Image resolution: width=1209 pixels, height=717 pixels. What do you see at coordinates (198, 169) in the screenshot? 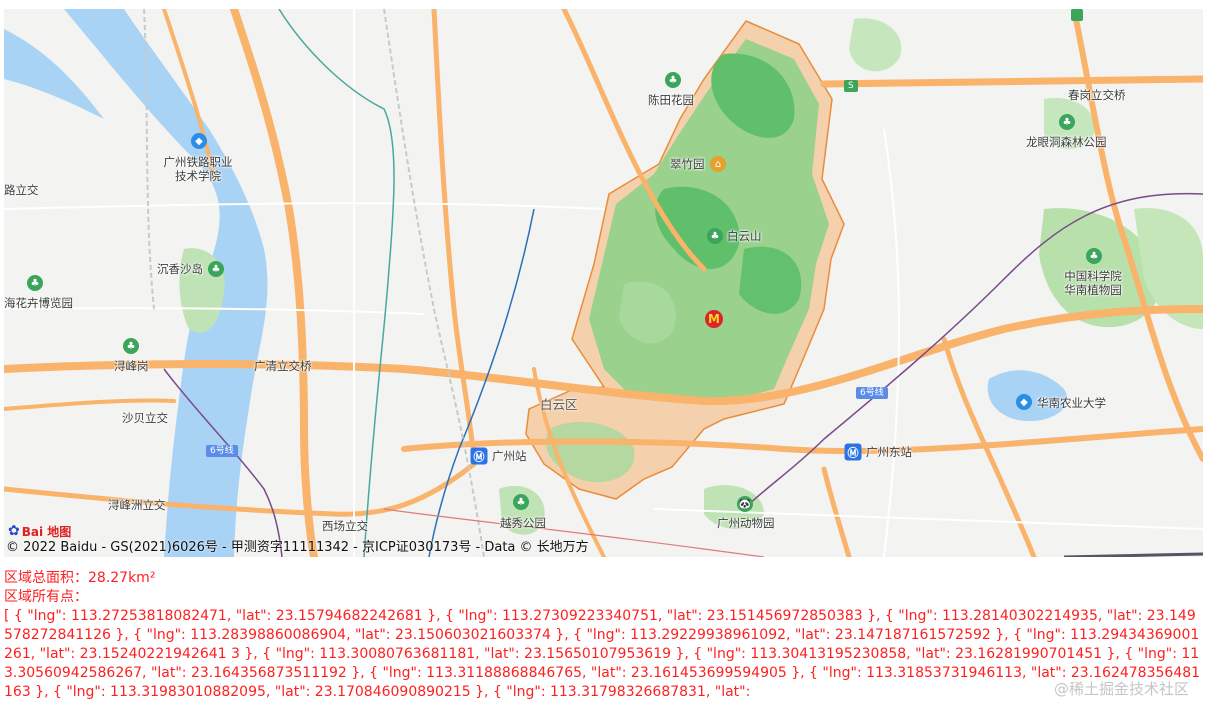
I see `label-railway-college: 广州铁路职业 技术学院` at bounding box center [198, 169].